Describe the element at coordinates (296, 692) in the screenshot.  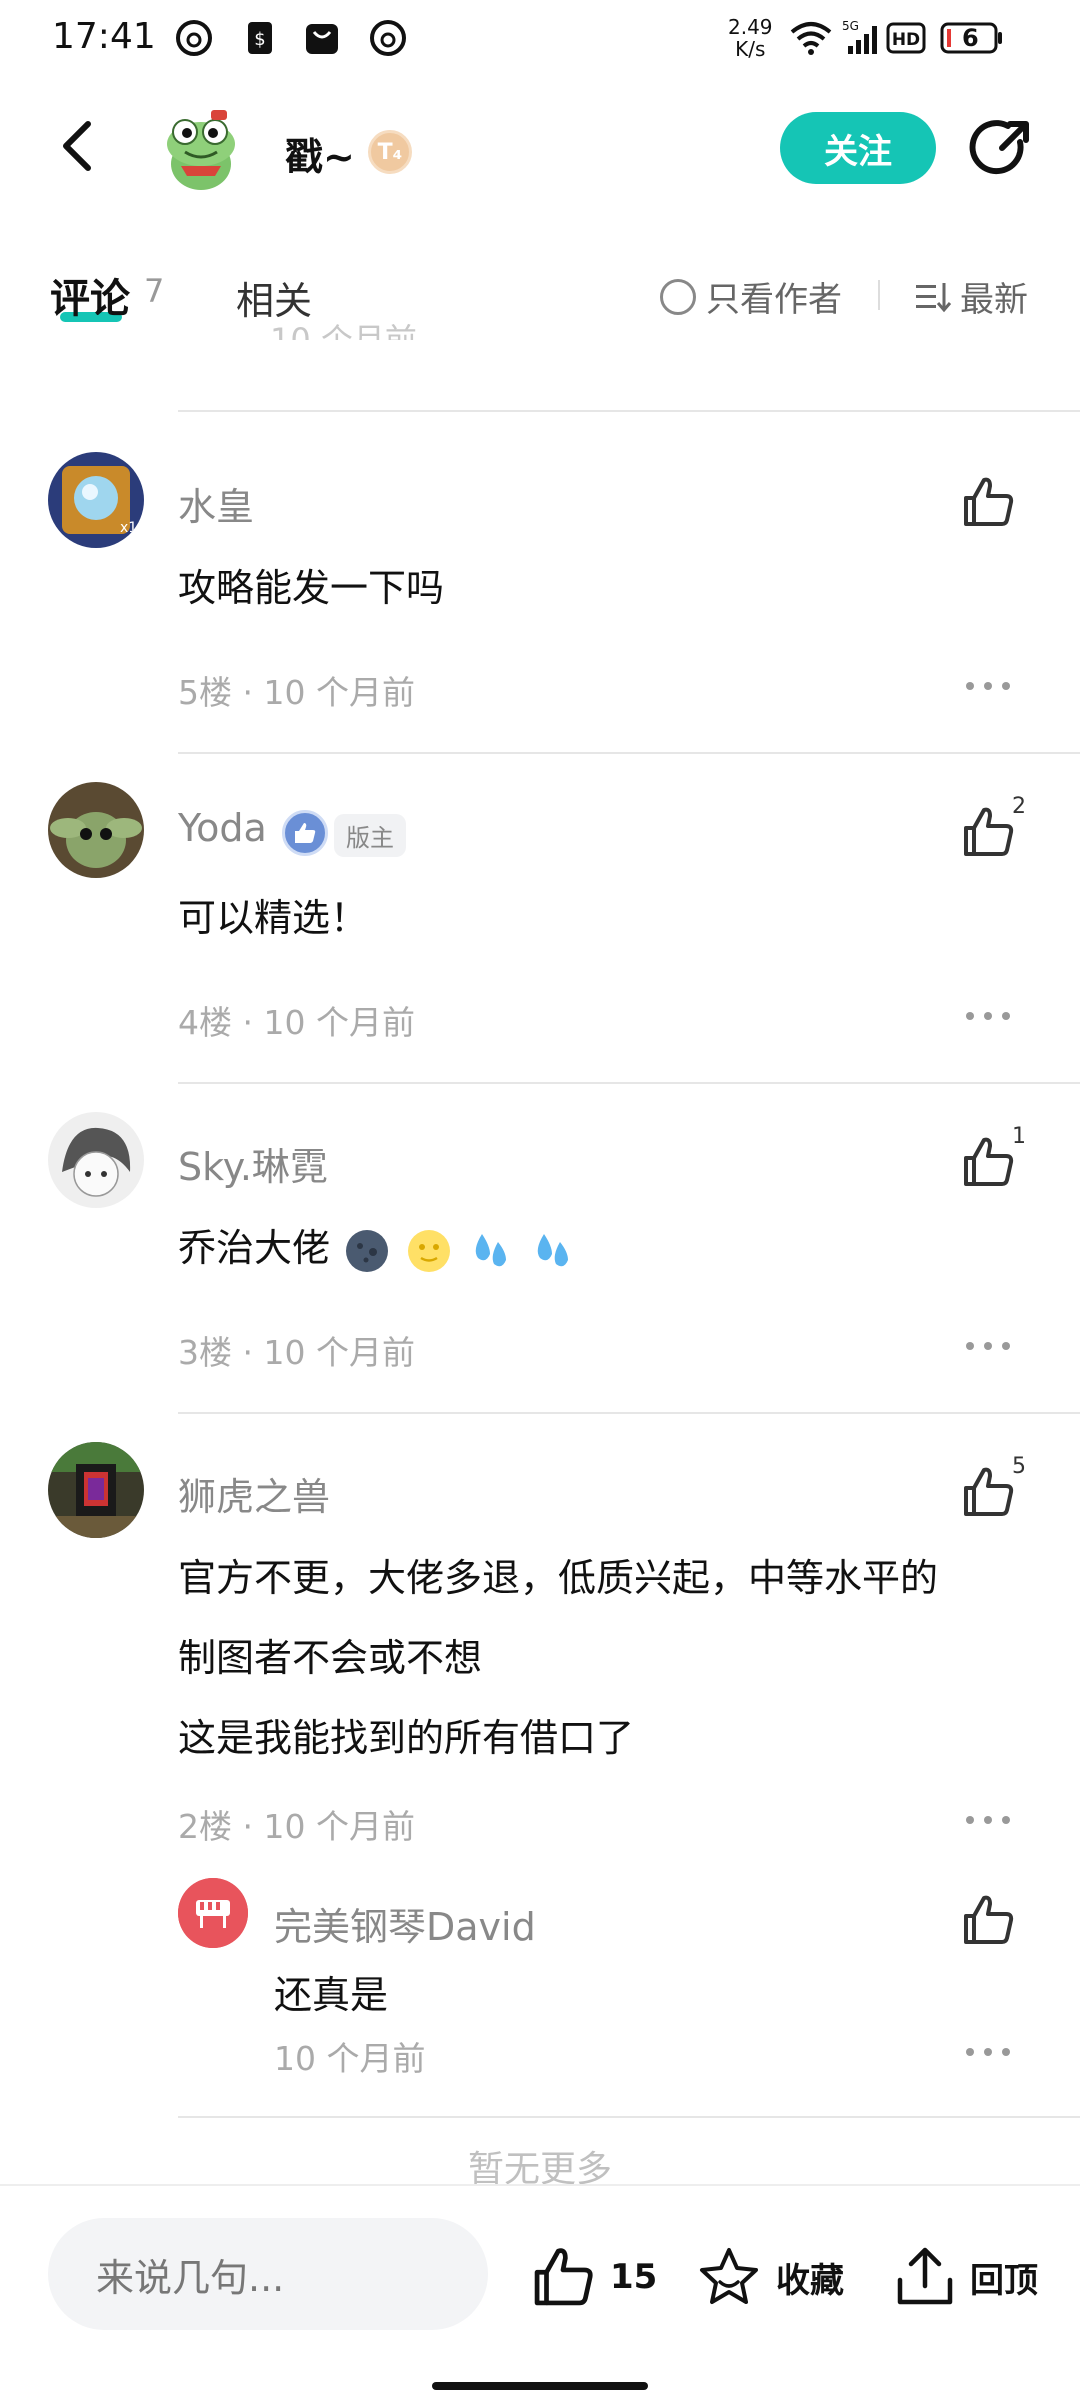
I see `comment-meta: 5楼 · 10 个月前` at that location.